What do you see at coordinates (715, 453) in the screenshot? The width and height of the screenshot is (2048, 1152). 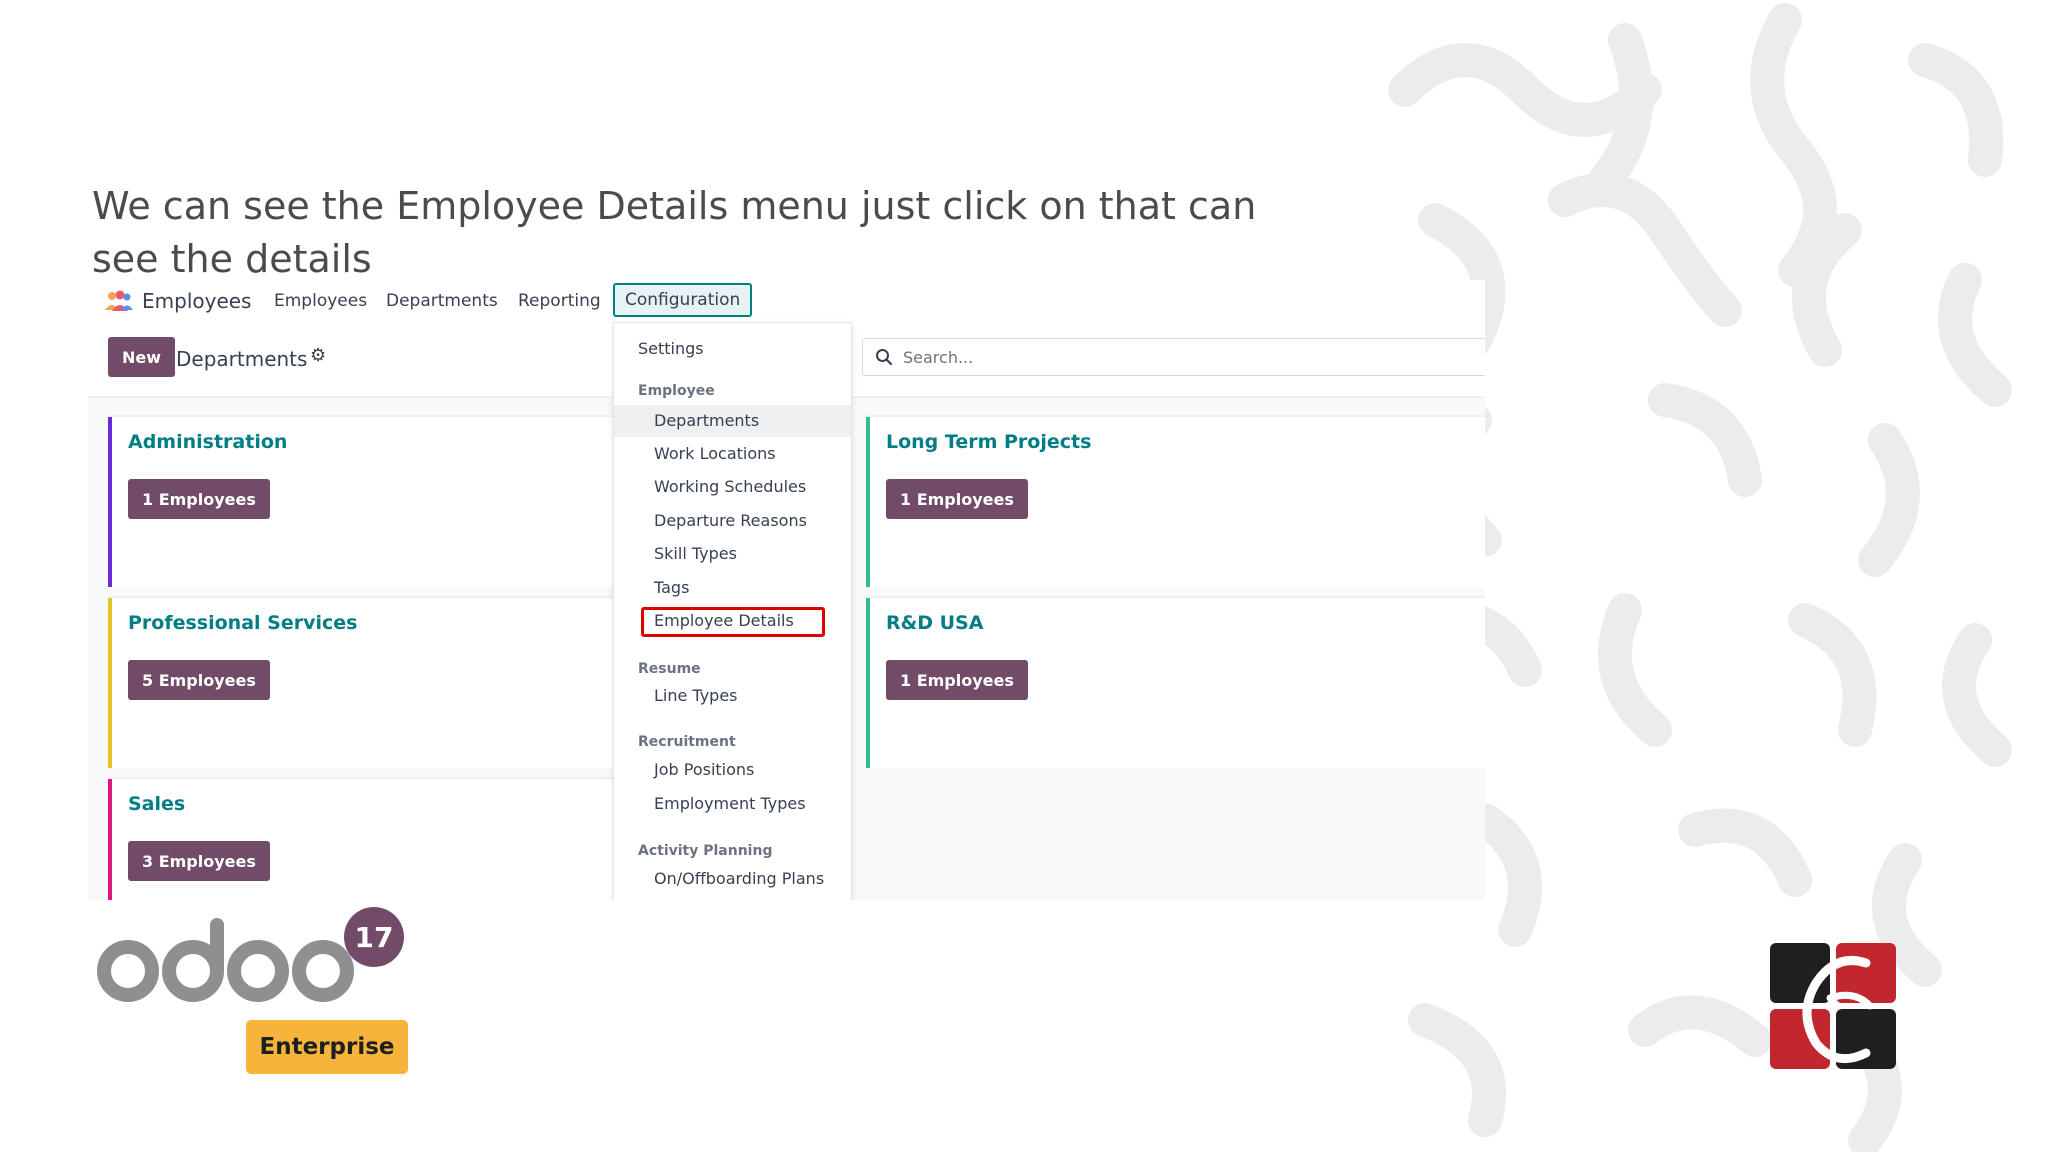 I see `menu-item-label: Work Locations` at bounding box center [715, 453].